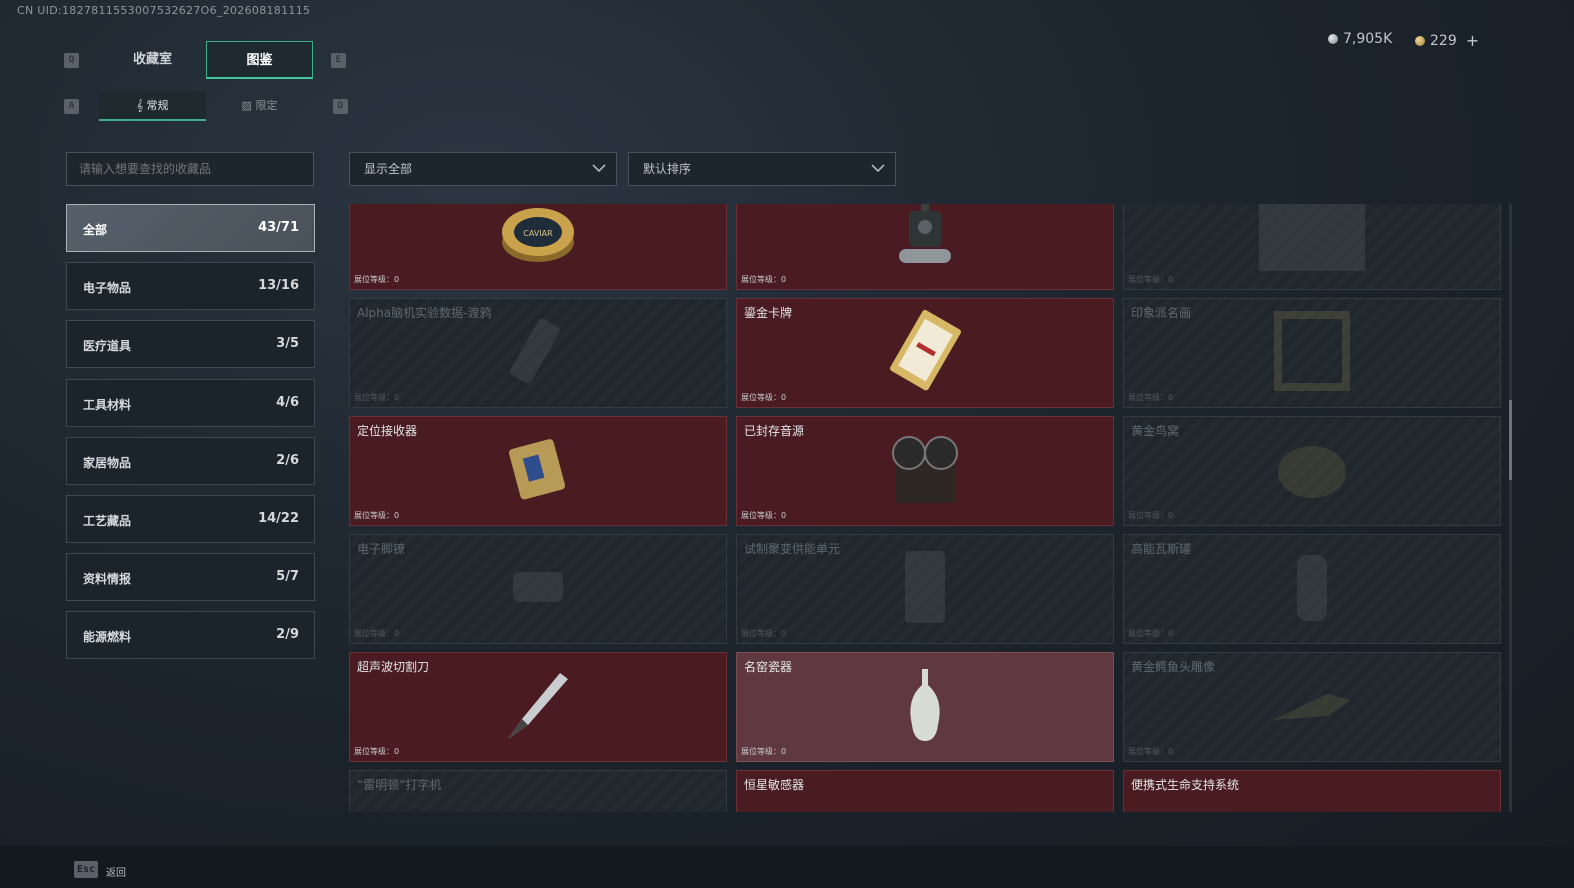 This screenshot has width=1574, height=888. What do you see at coordinates (1510, 440) in the screenshot?
I see `scrollbar-thumb` at bounding box center [1510, 440].